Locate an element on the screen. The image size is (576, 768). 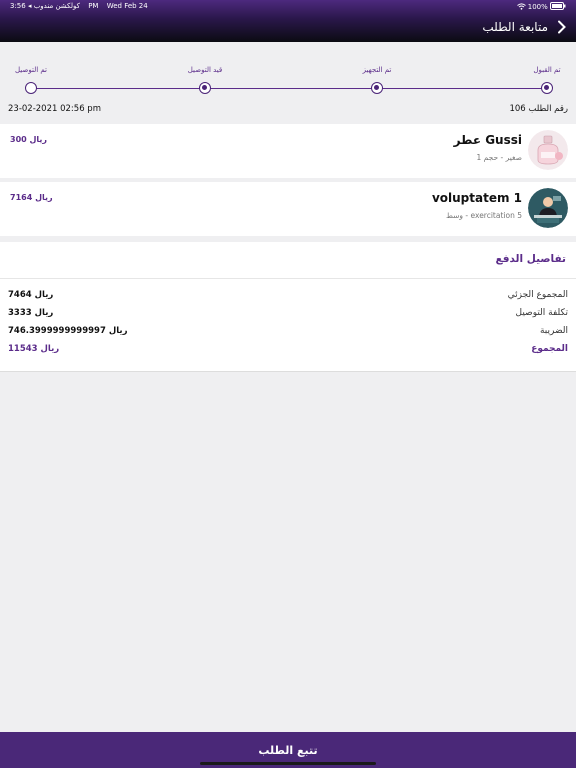
battery-icon is located at coordinates (558, 6).